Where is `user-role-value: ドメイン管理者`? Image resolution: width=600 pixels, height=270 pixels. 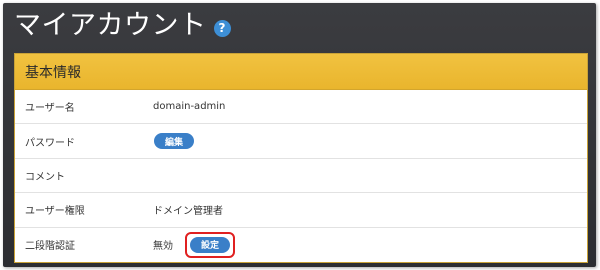
user-role-value: ドメイン管理者 is located at coordinates (188, 212).